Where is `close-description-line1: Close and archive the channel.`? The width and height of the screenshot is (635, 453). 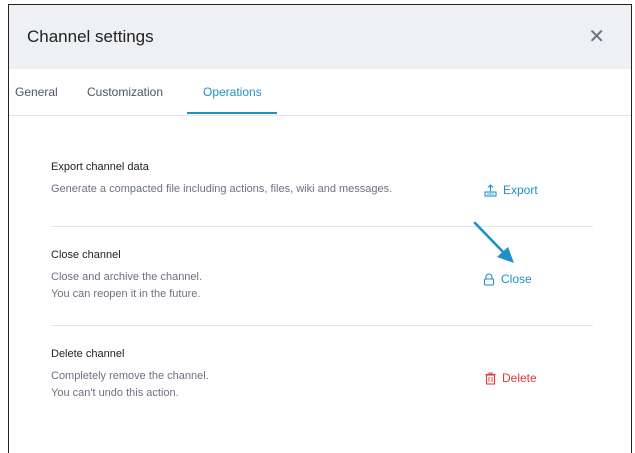 close-description-line1: Close and archive the channel. is located at coordinates (127, 277).